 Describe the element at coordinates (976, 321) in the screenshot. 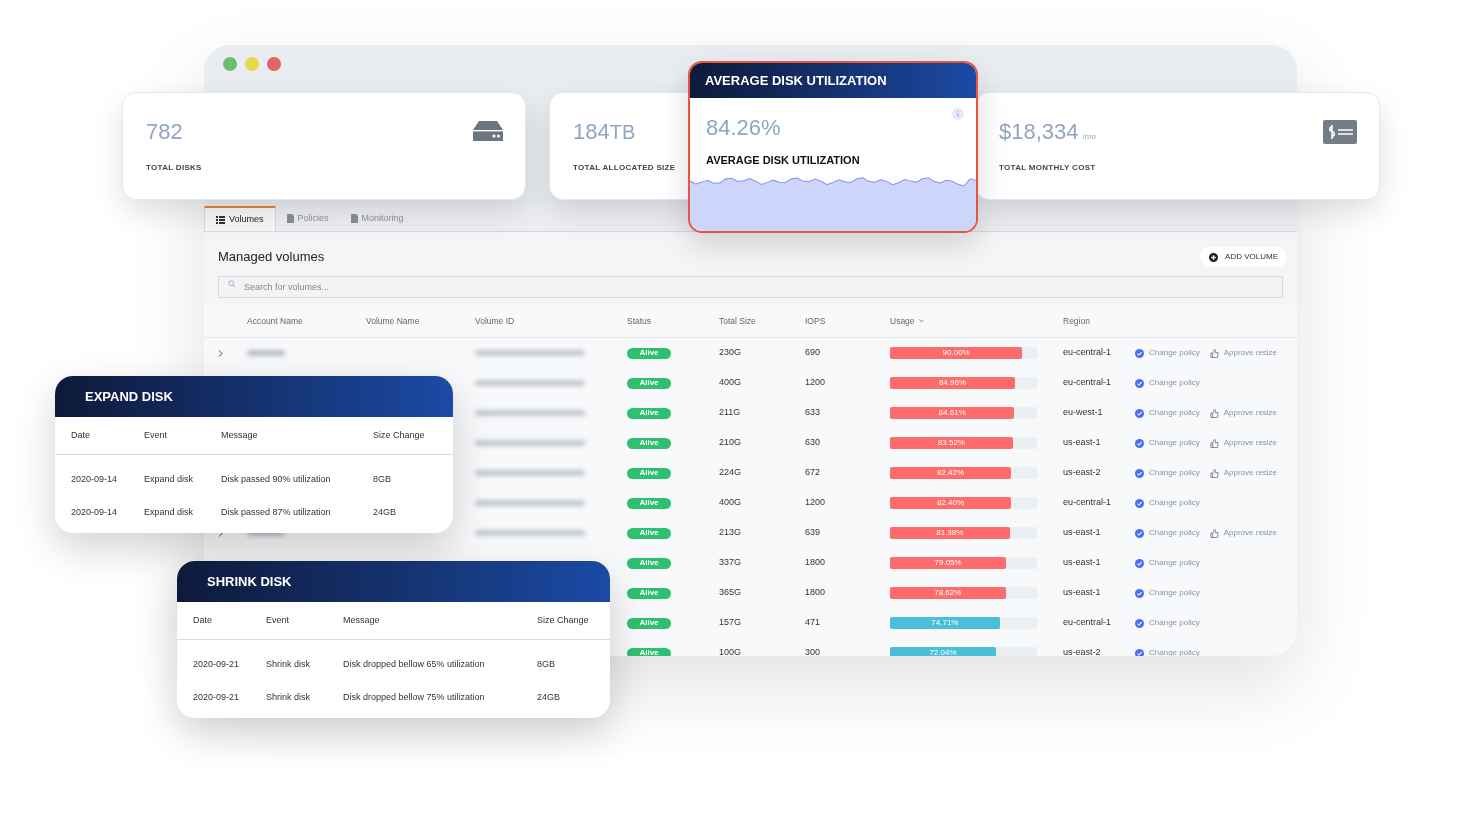

I see `column-header: Usage` at that location.